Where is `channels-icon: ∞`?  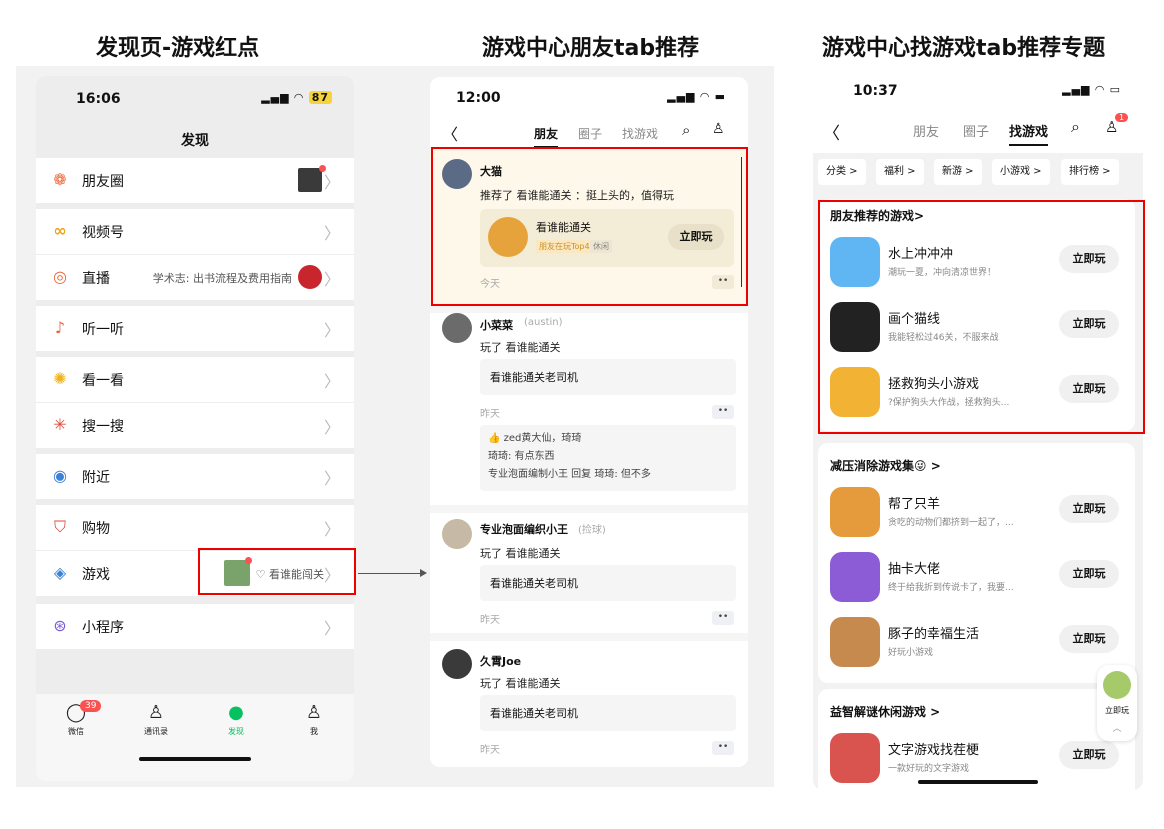
channels-icon: ∞ is located at coordinates (60, 230).